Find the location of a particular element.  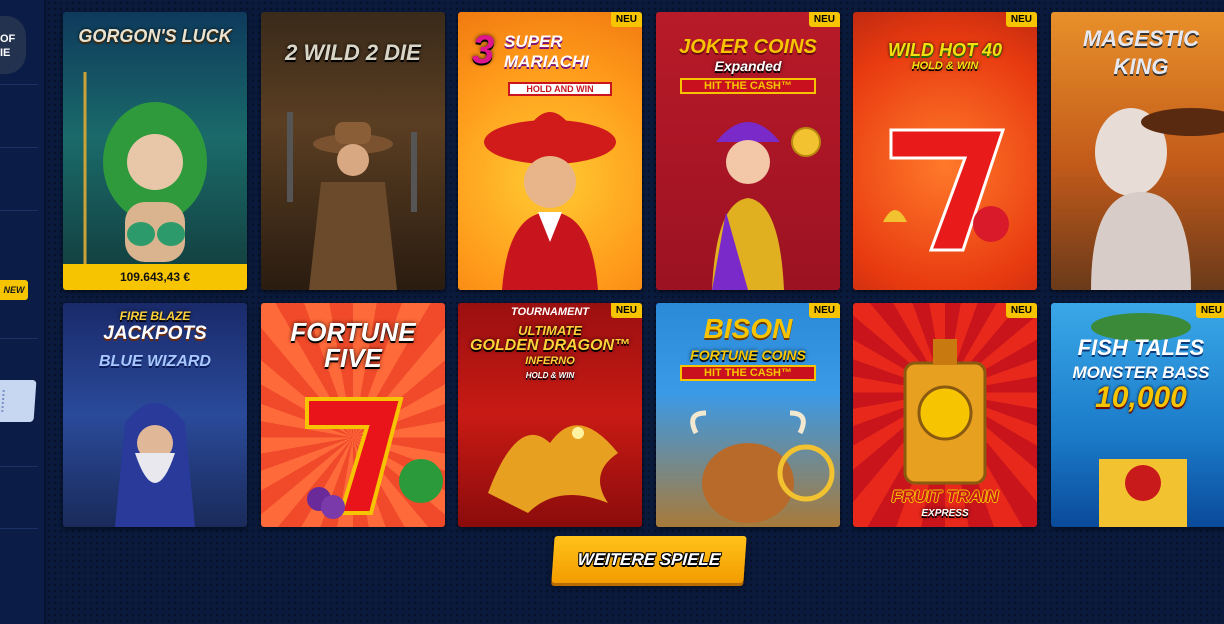

game-subtitle: HOLD AND WIN is located at coordinates (560, 89).